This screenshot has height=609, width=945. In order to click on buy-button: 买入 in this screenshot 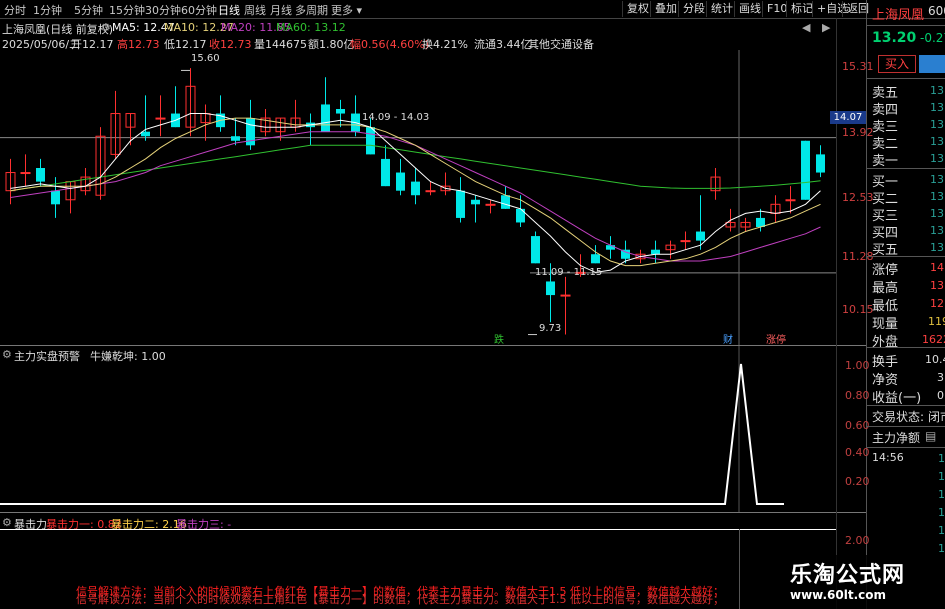, I will do `click(897, 64)`.